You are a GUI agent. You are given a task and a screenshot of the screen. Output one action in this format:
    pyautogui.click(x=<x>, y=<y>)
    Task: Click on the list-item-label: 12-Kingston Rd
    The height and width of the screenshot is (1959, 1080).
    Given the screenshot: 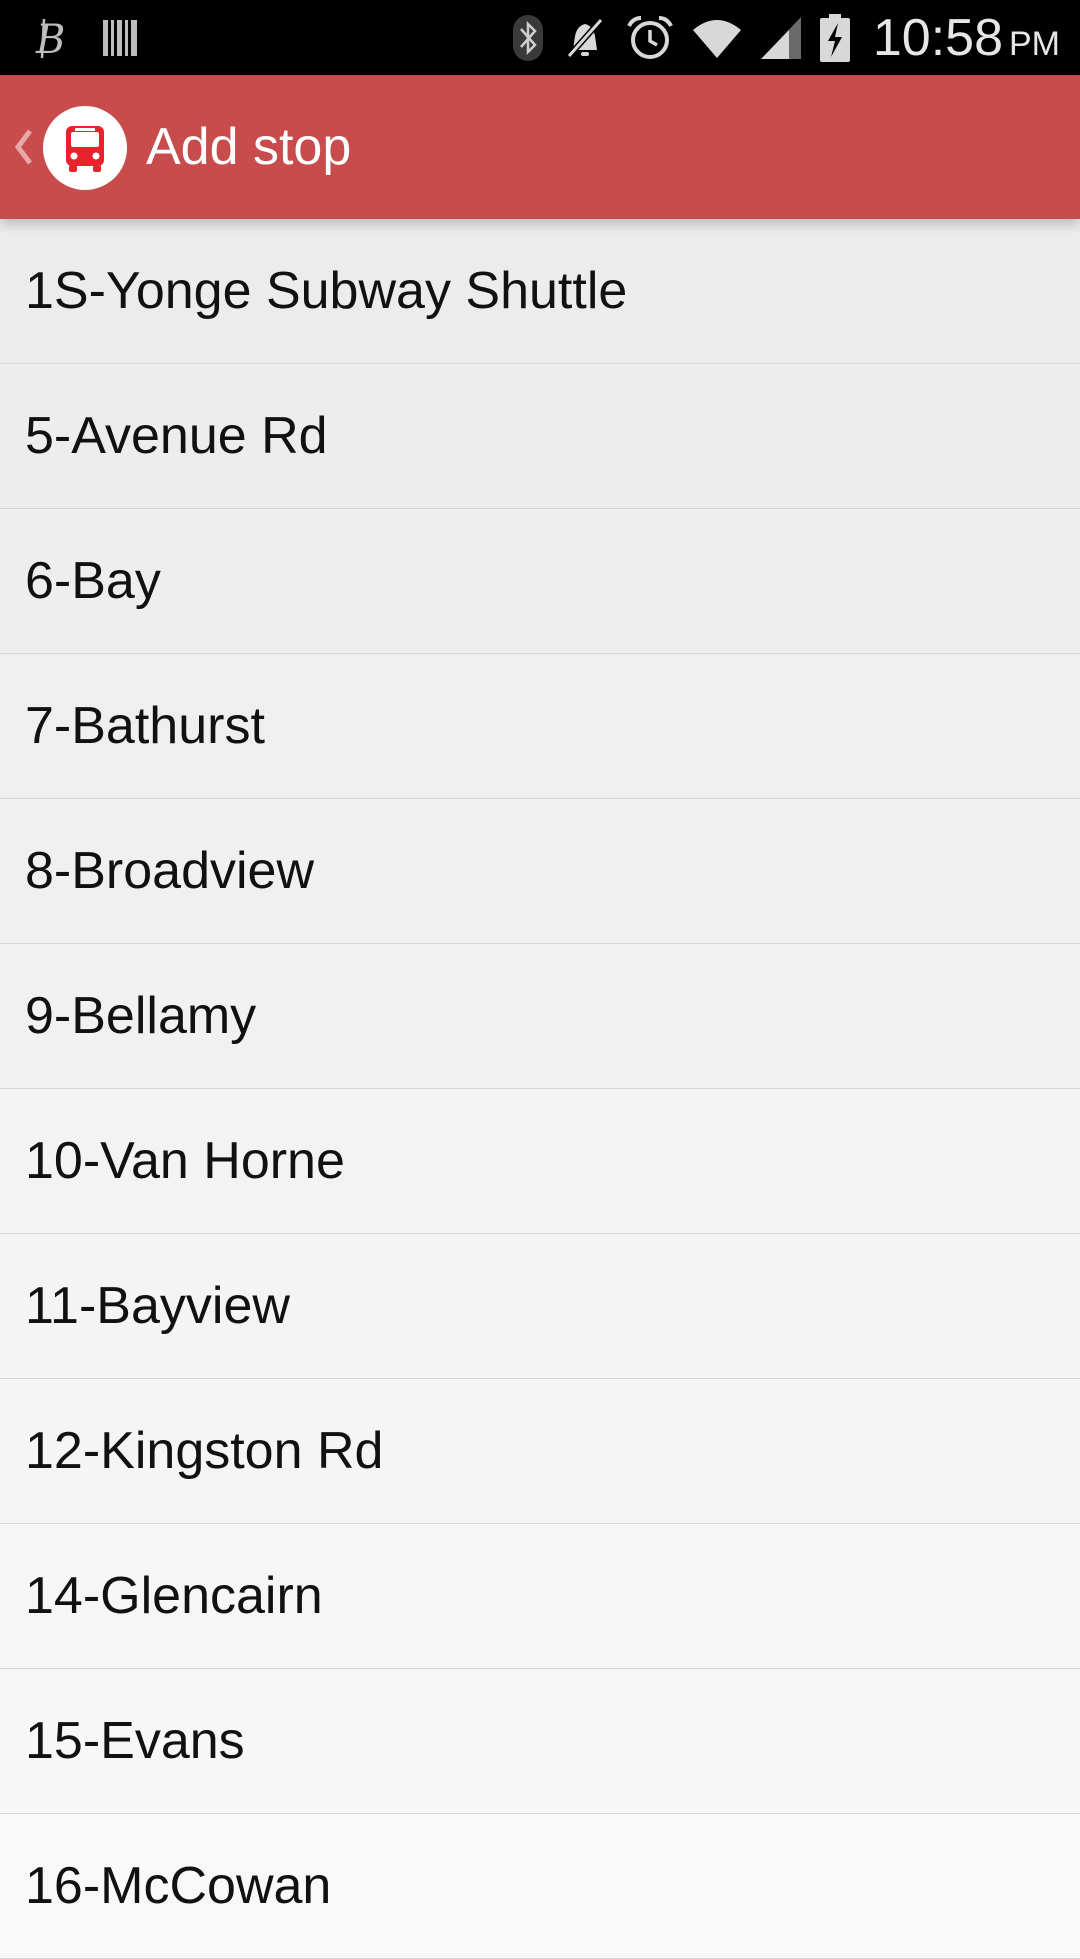 What is the action you would take?
    pyautogui.click(x=204, y=1451)
    